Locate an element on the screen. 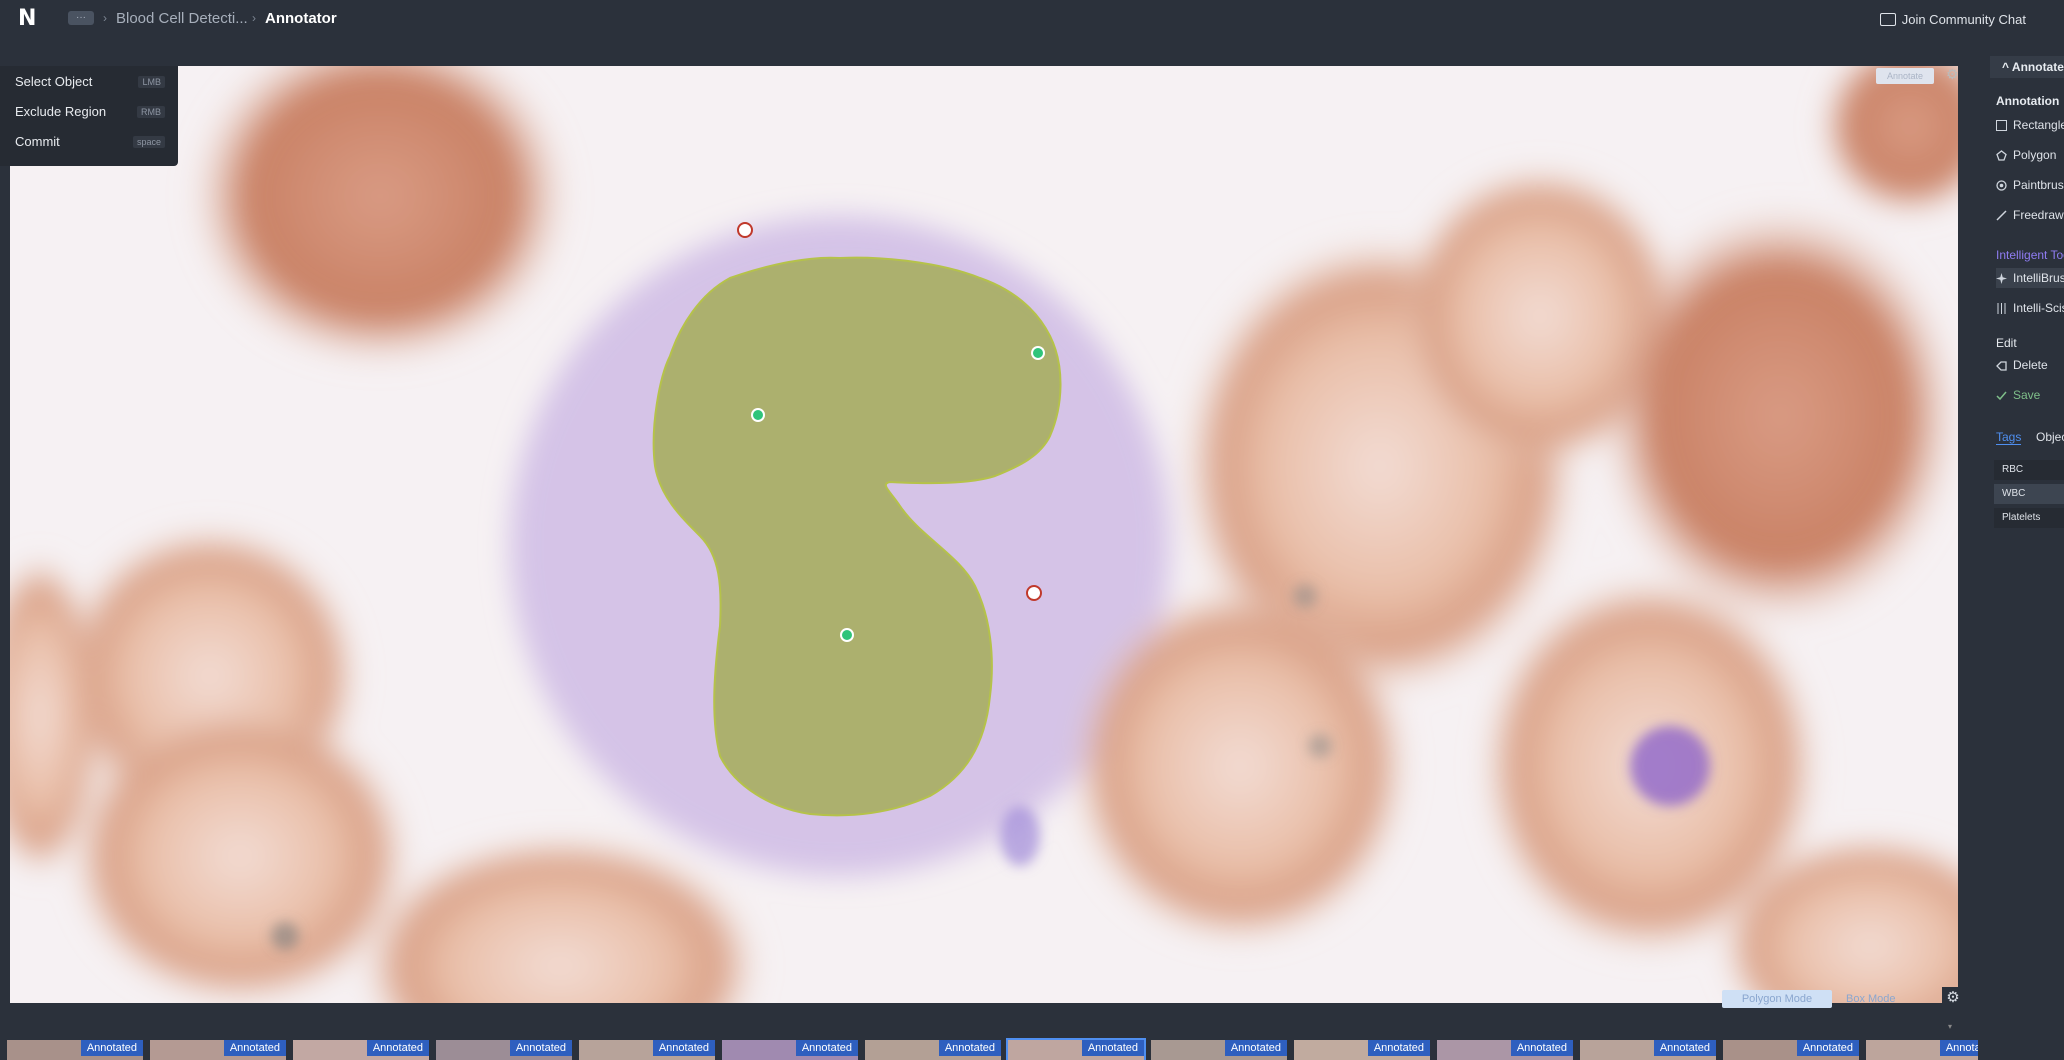 The height and width of the screenshot is (1060, 2064). tool-label: Freedraw is located at coordinates (2038, 215).